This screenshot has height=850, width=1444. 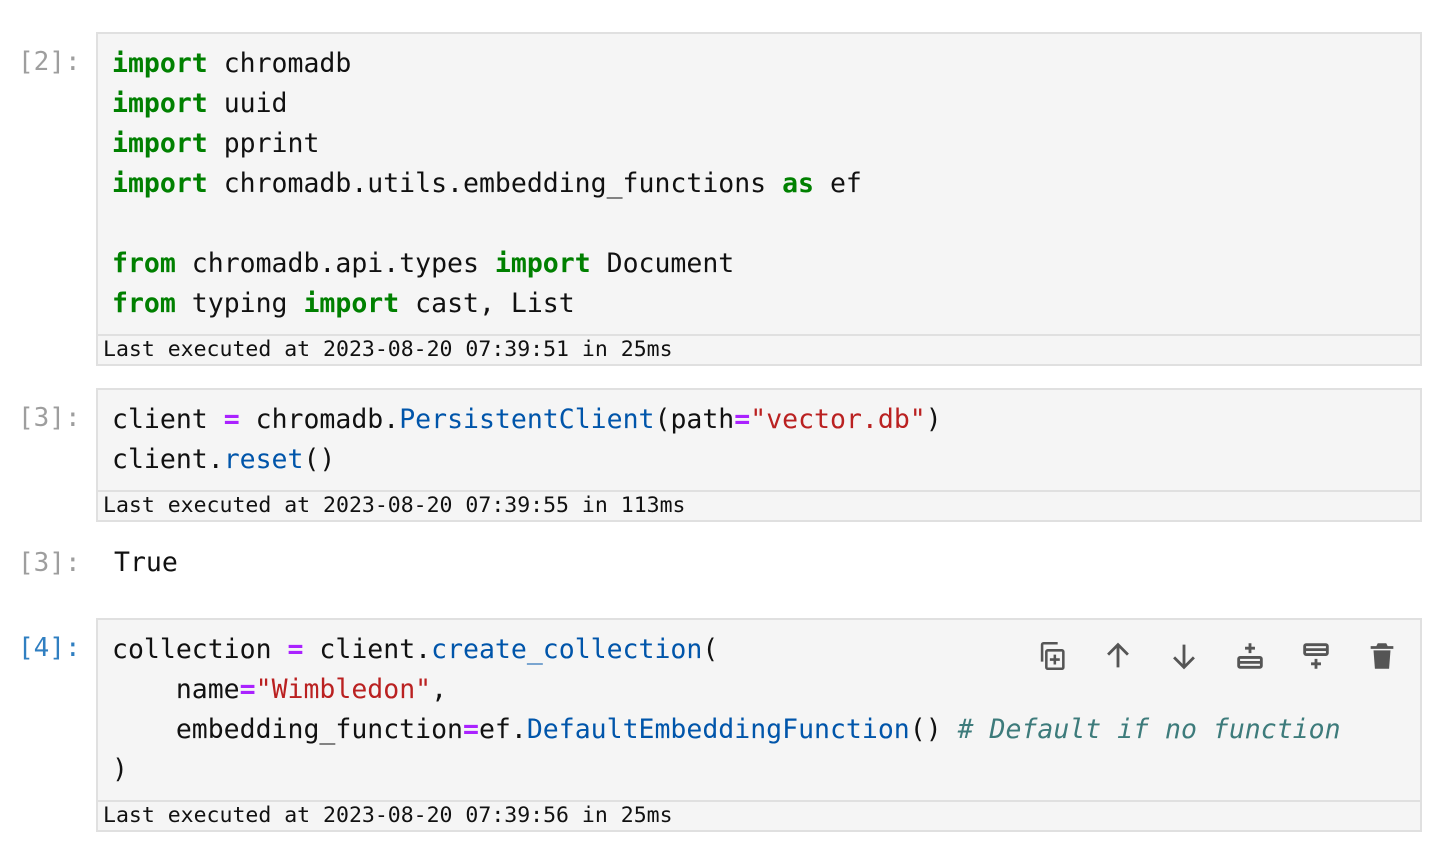 What do you see at coordinates (726, 770) in the screenshot?
I see `code-line: )` at bounding box center [726, 770].